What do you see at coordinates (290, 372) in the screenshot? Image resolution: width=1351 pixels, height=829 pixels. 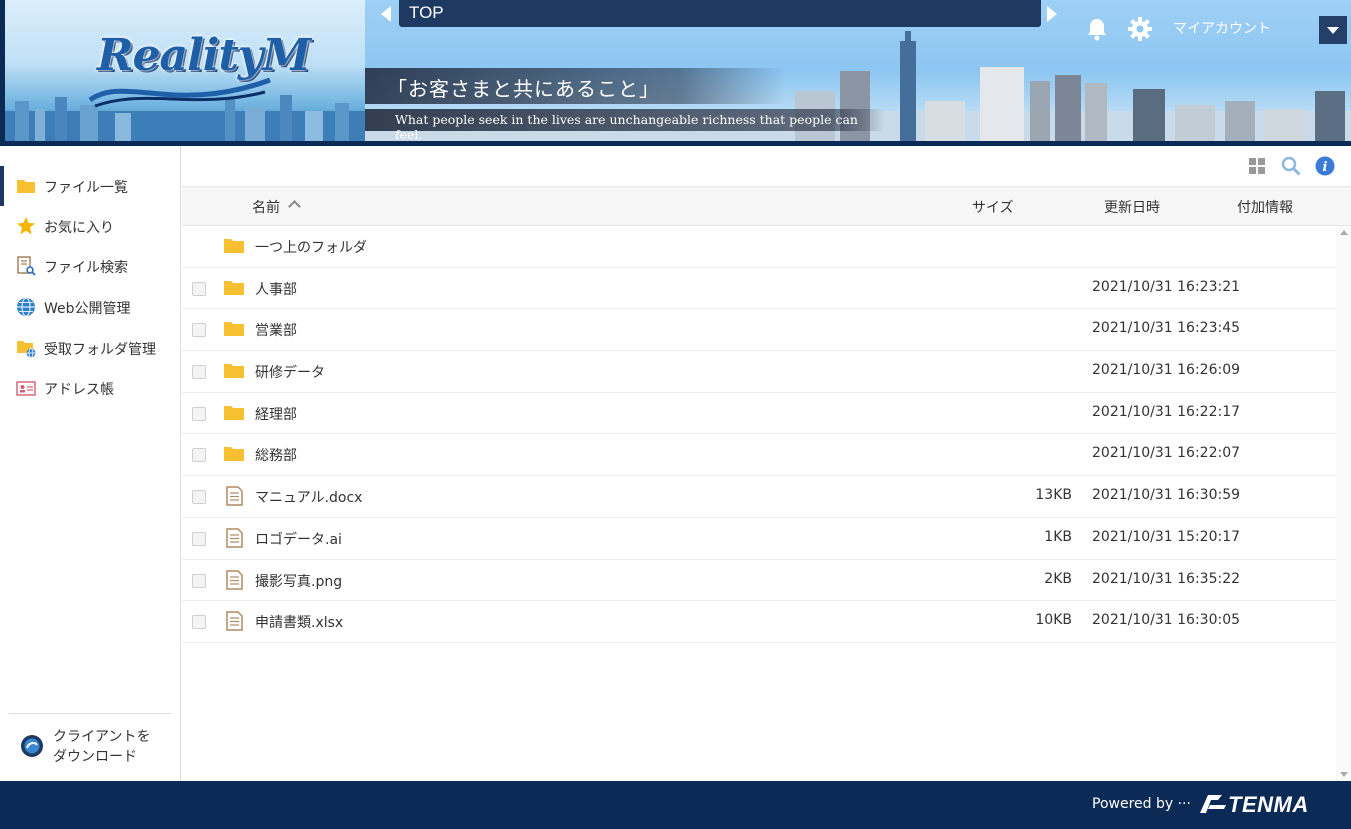 I see `file-name: 研修データ` at bounding box center [290, 372].